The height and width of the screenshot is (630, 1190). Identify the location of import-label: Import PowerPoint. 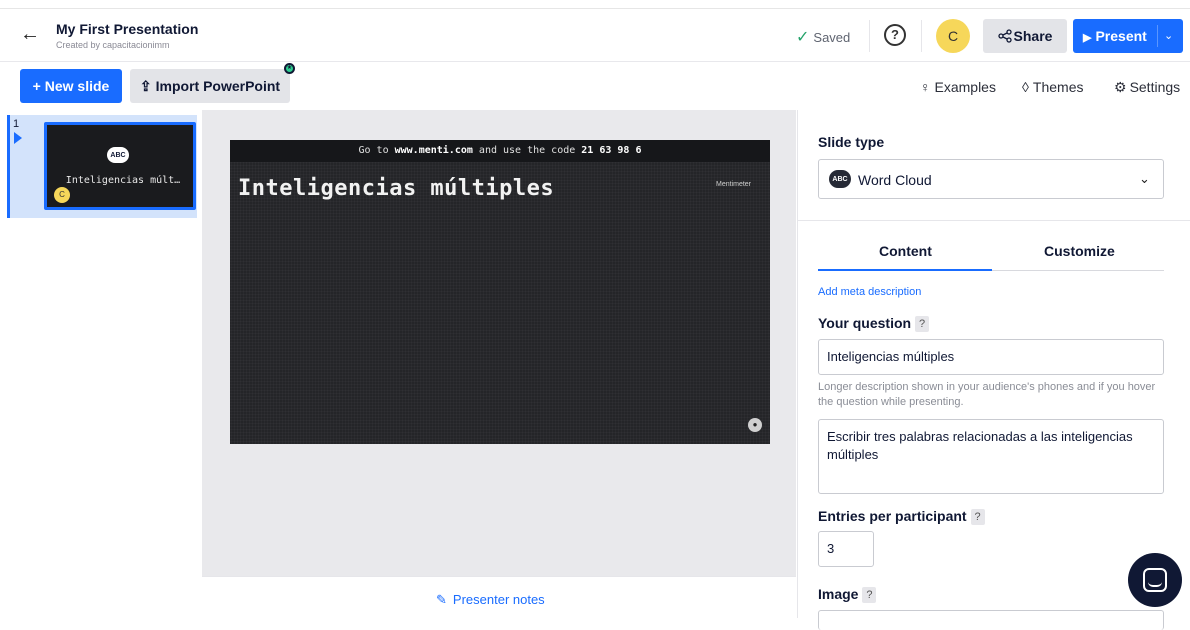
(218, 86).